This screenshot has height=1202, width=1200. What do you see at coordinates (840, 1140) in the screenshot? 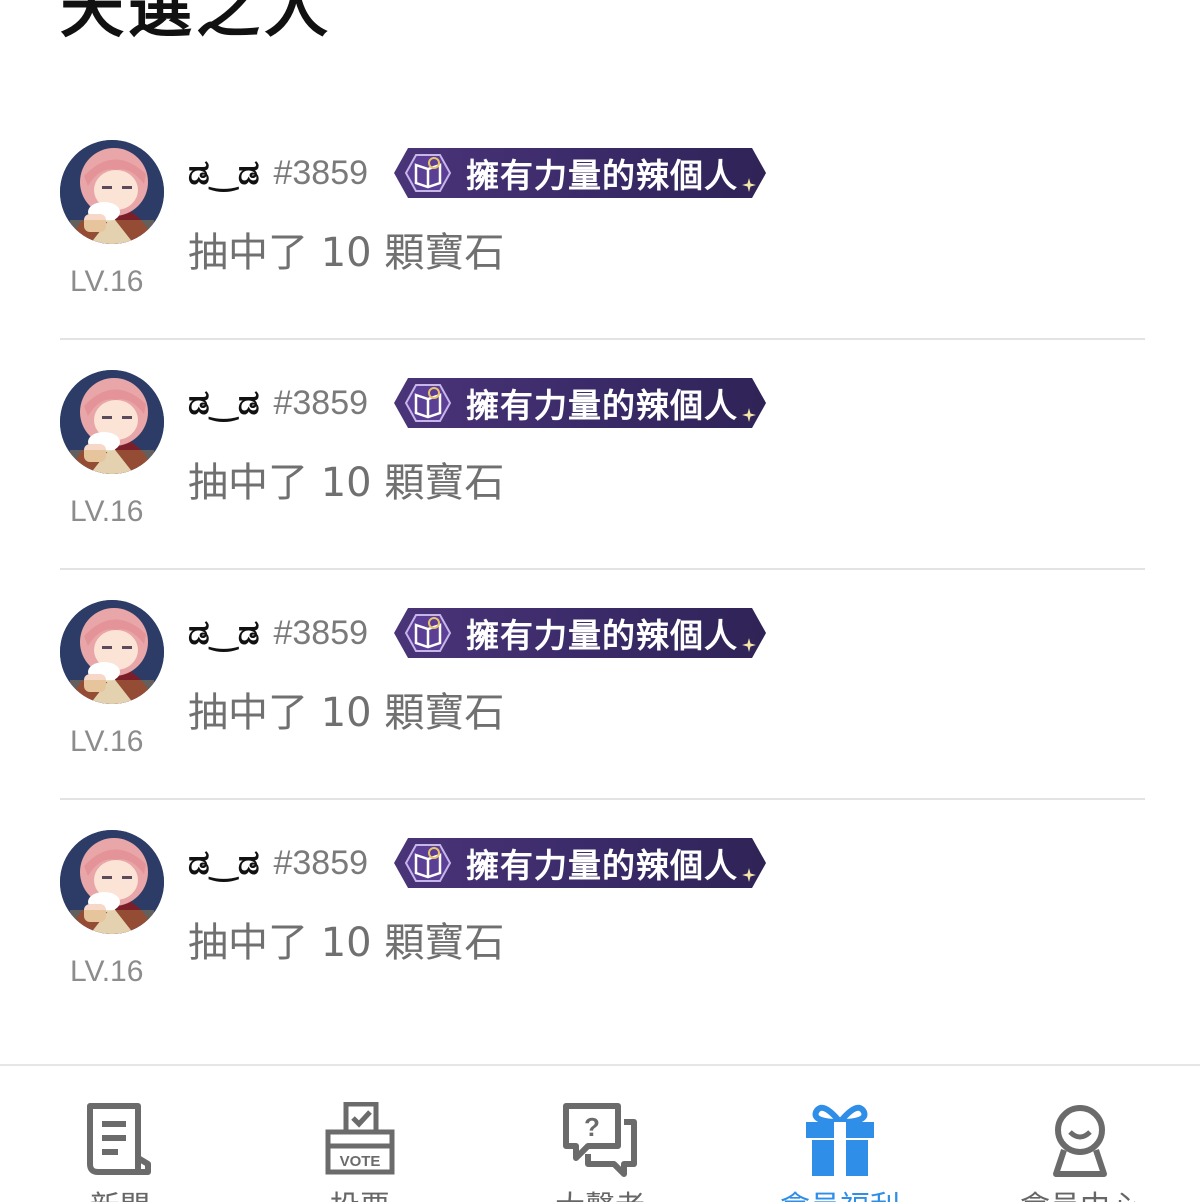
I see `gift-icon` at bounding box center [840, 1140].